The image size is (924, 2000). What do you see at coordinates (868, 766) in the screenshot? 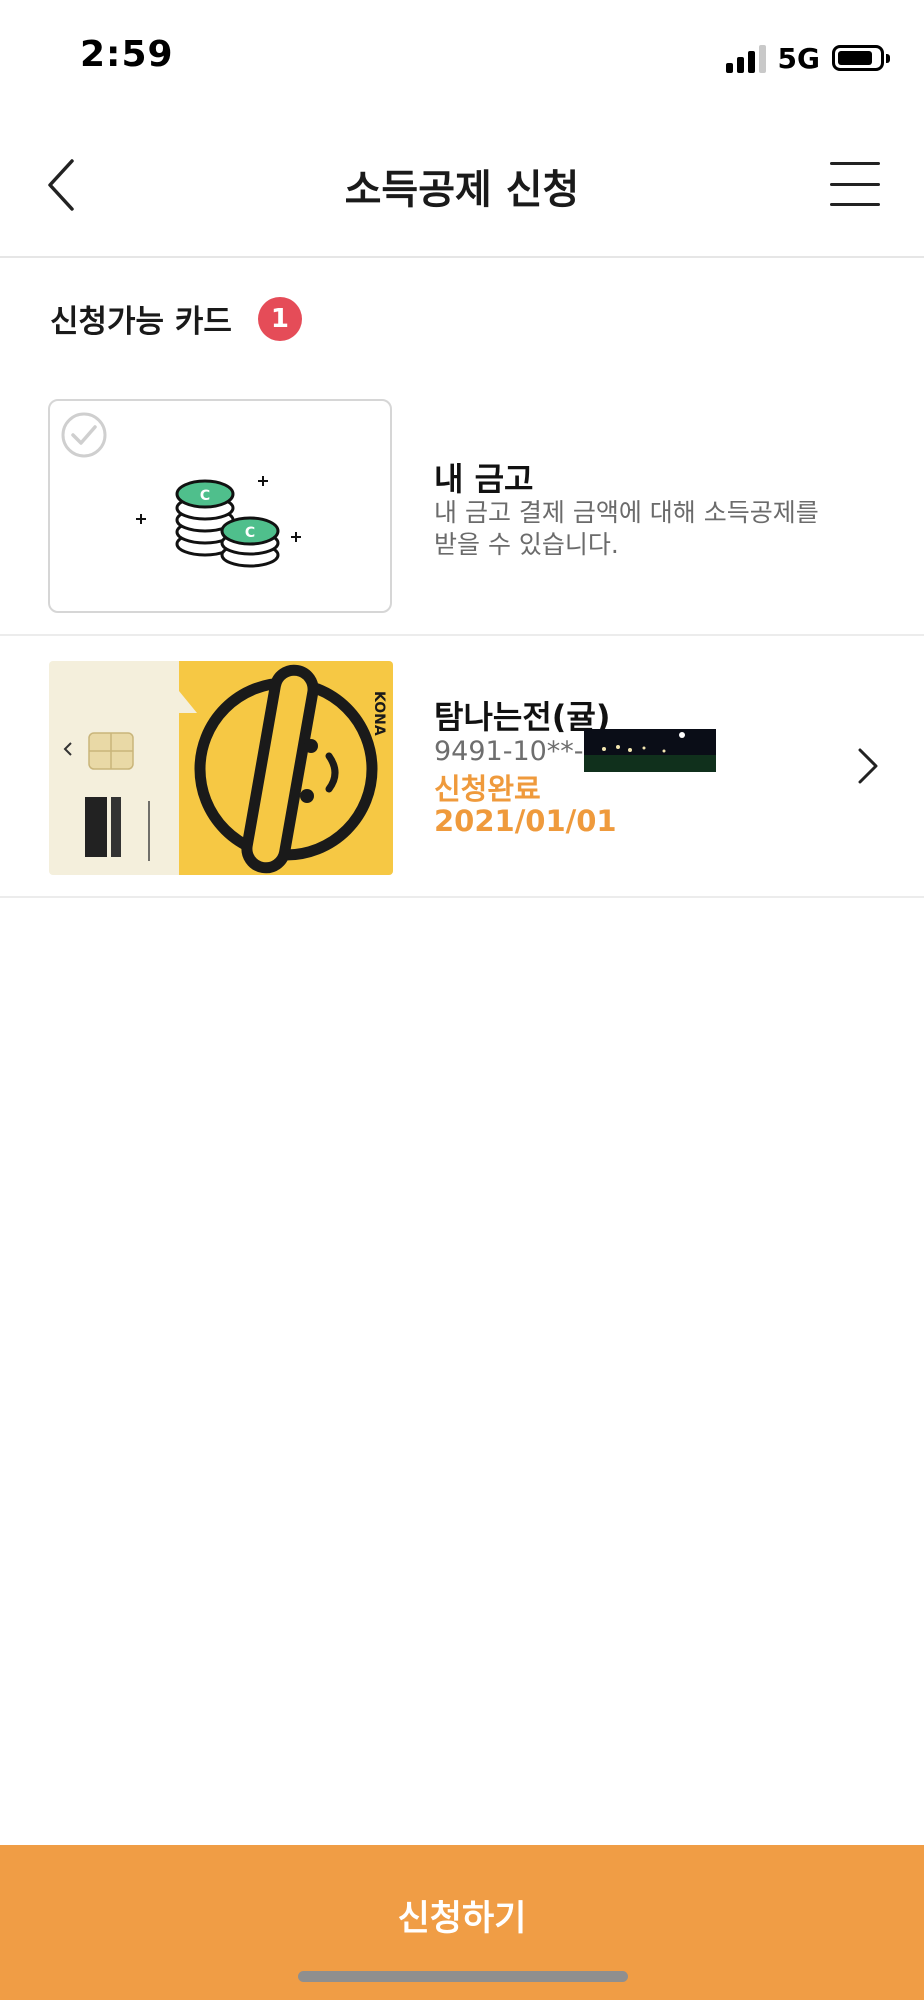
I see `chevron-right-icon` at bounding box center [868, 766].